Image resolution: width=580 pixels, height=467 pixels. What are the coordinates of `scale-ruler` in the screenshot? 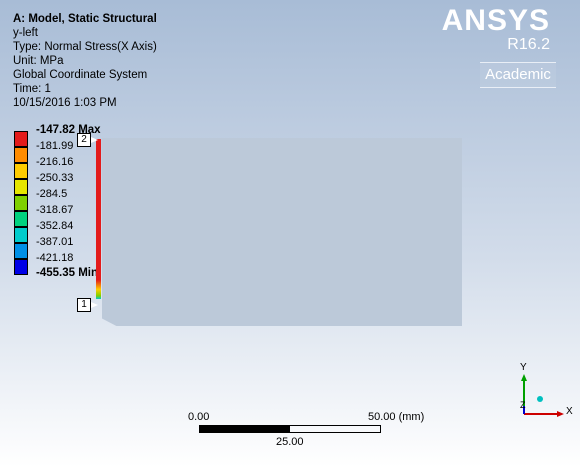 It's located at (290, 429).